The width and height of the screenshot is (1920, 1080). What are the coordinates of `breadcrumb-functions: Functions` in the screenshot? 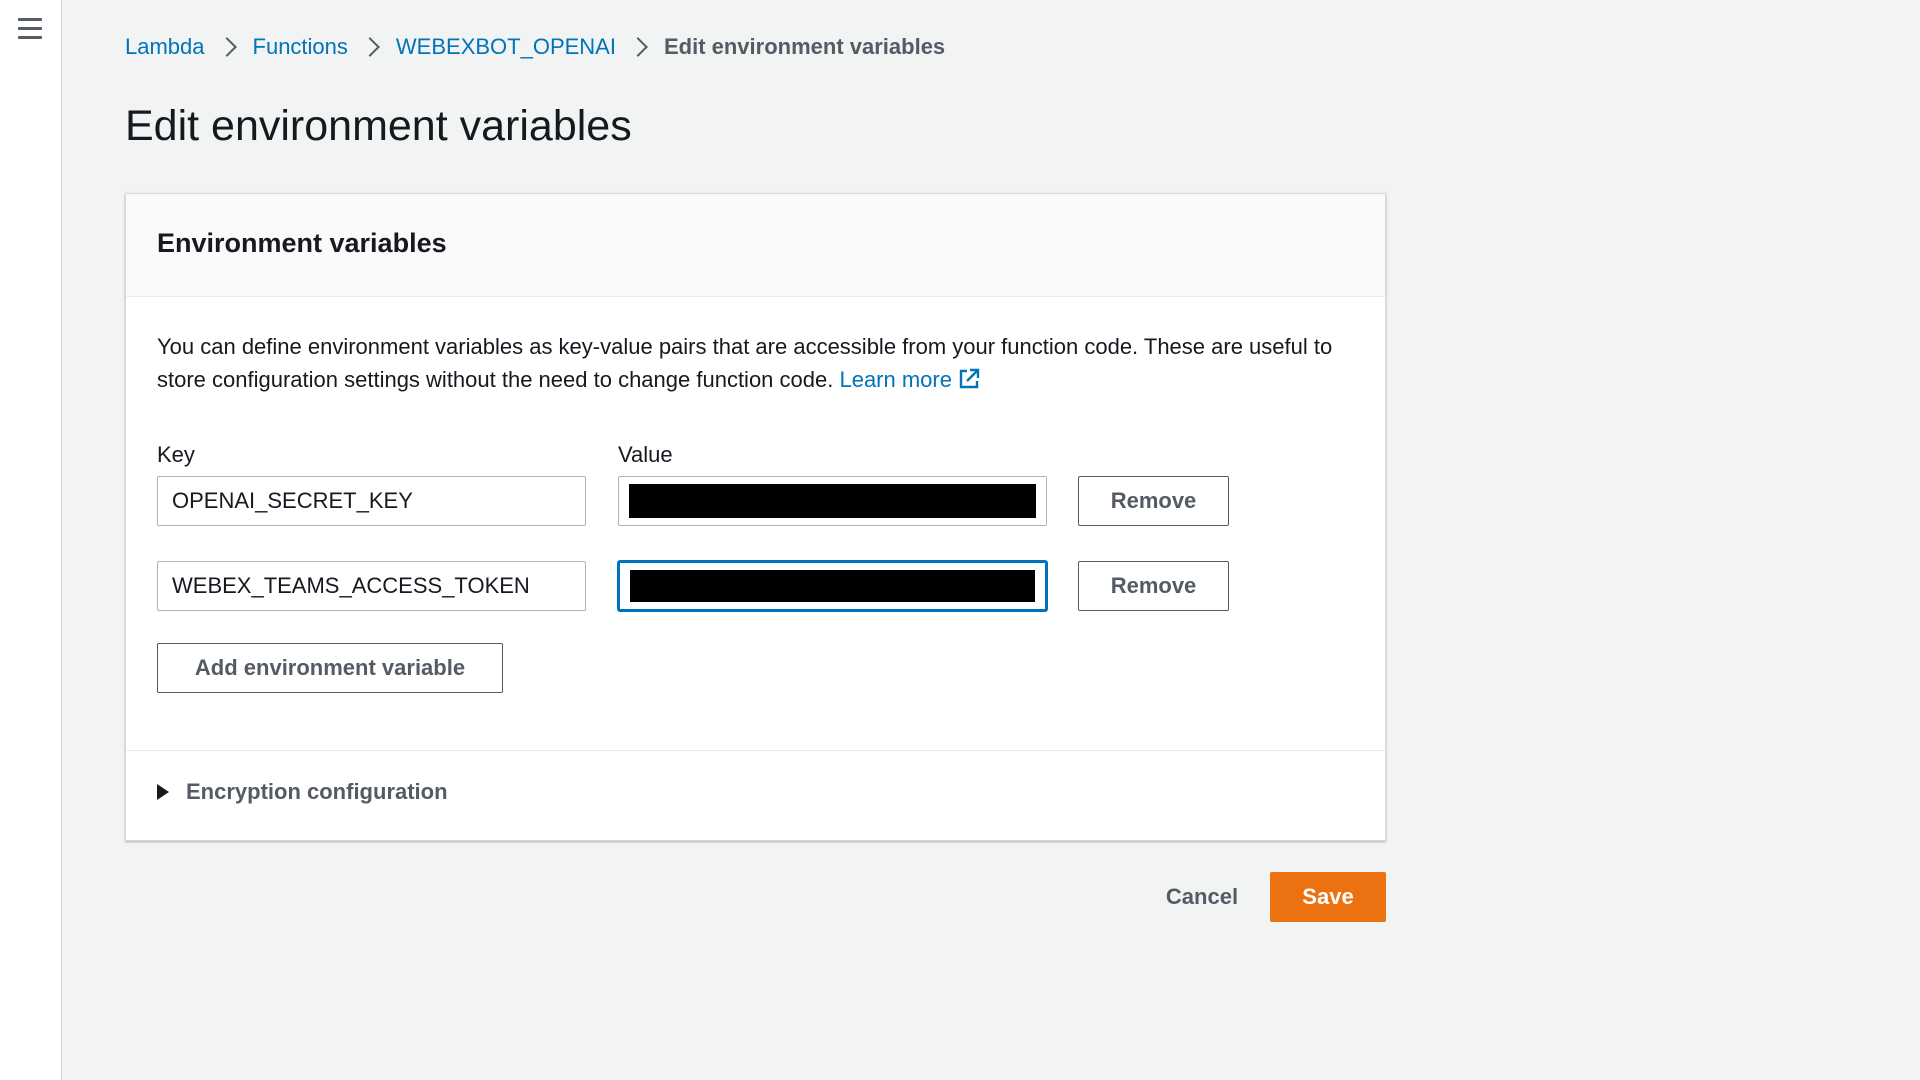 It's located at (300, 47).